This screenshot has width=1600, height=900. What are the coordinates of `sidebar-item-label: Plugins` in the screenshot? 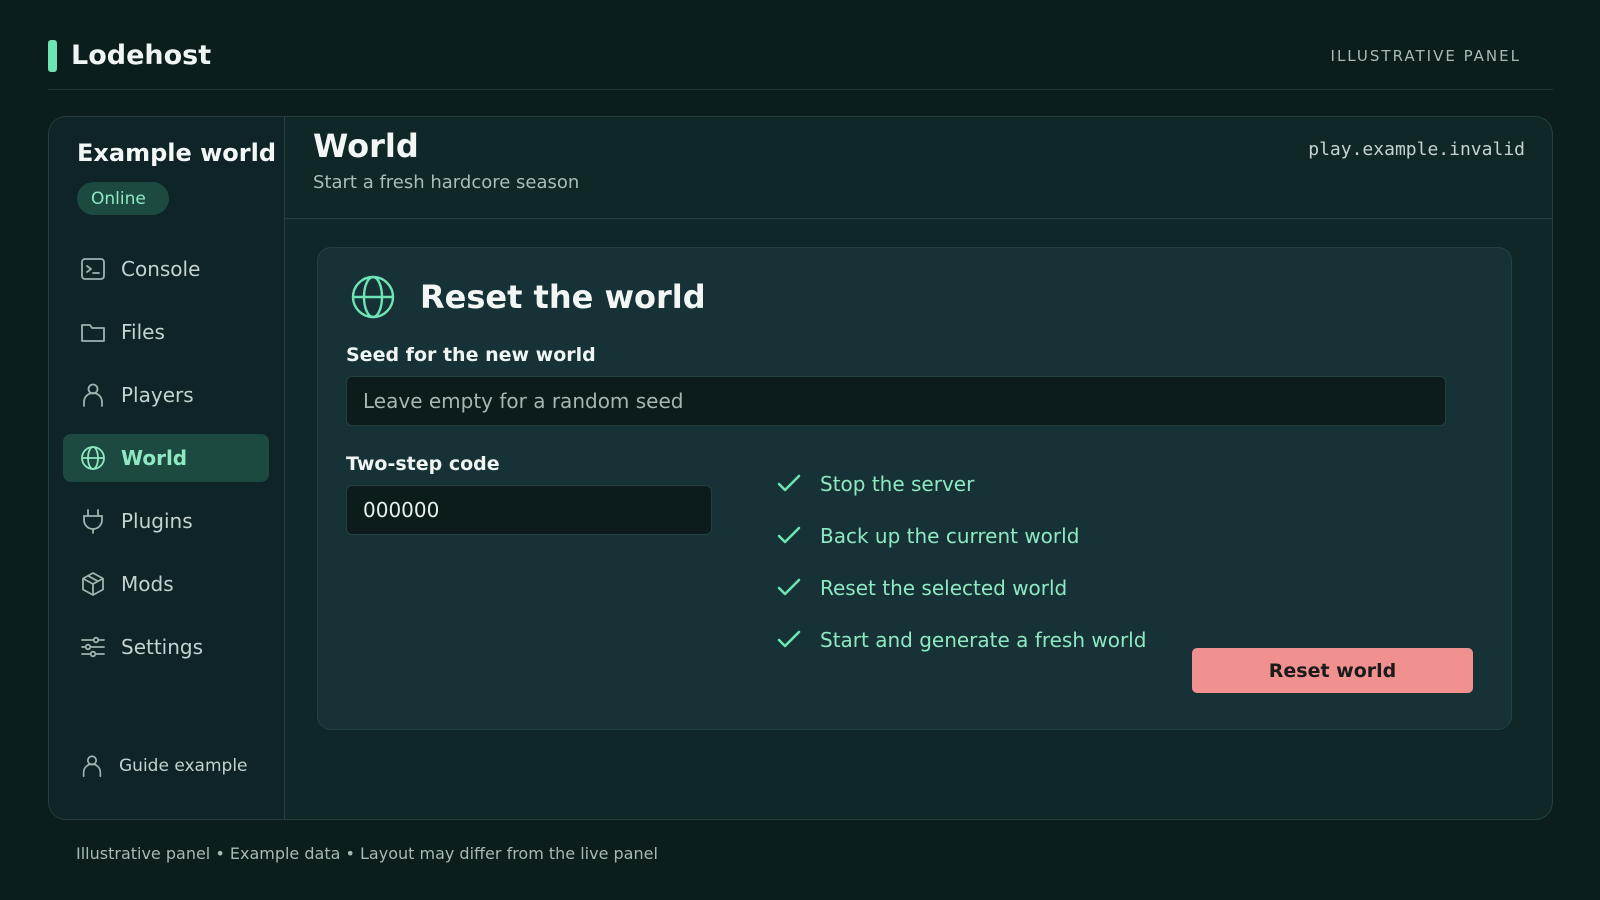 It's located at (157, 521).